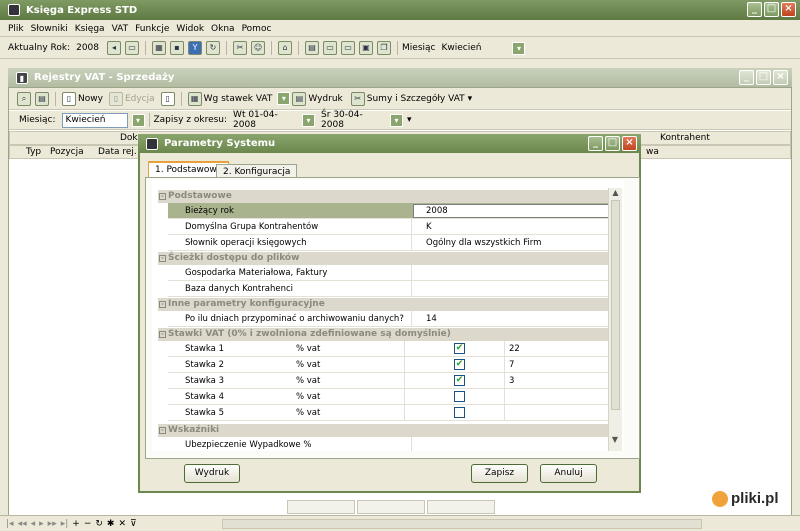 The image size is (800, 531). I want to click on section-wskazniki: - Wskaźniki, so click(383, 430).